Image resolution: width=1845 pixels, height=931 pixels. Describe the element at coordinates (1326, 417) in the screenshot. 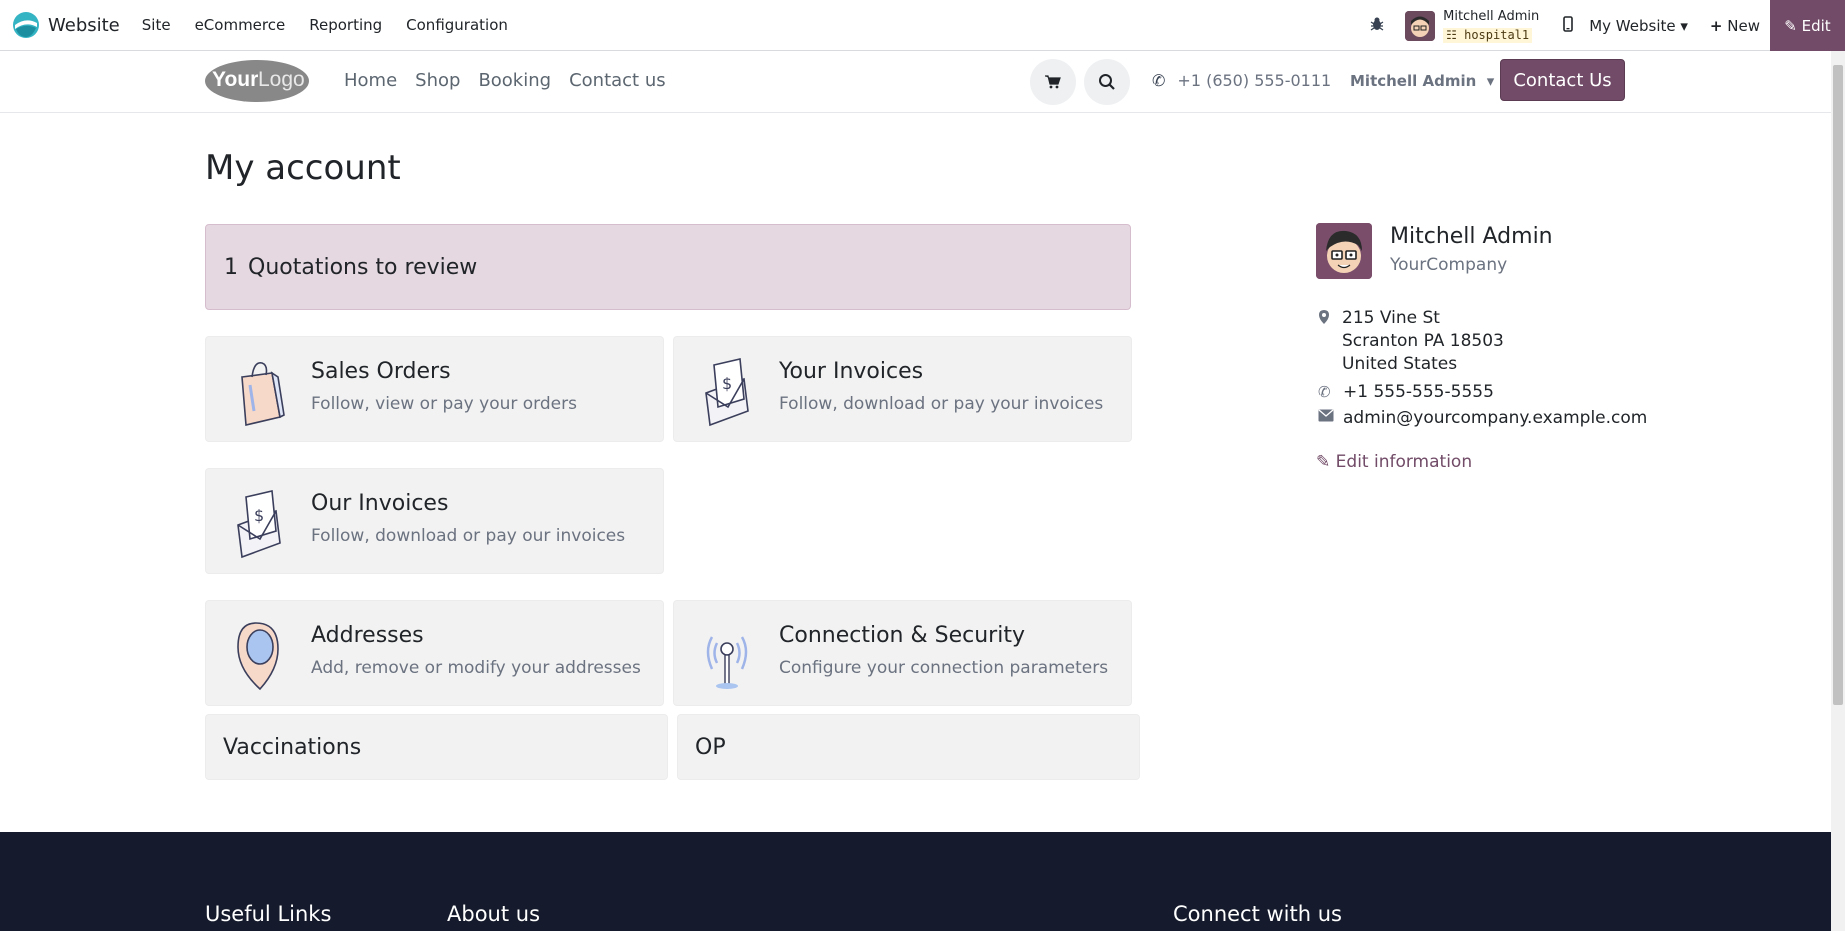

I see `envelope-icon` at that location.